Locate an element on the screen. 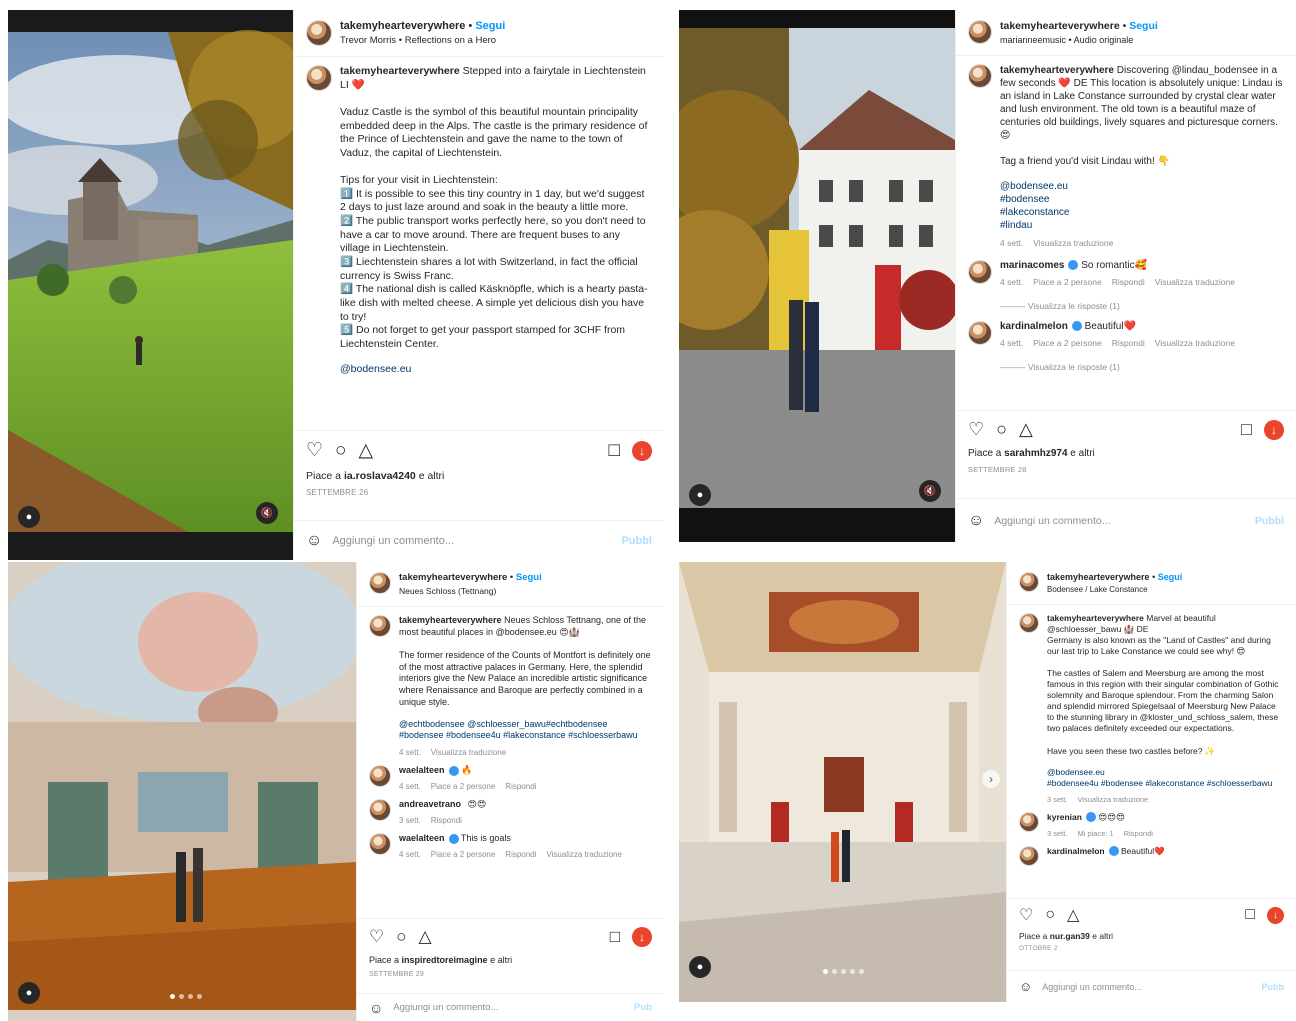 The height and width of the screenshot is (1021, 1296). likes-user: sarahmhz974 is located at coordinates (1035, 453).